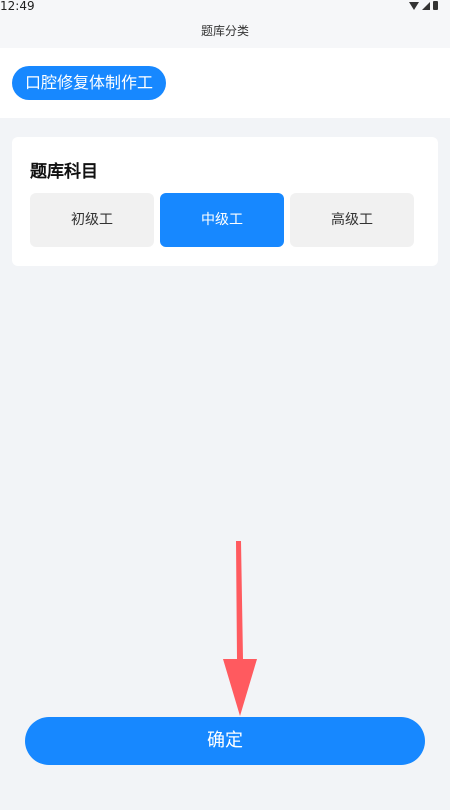 The image size is (450, 810). I want to click on level-option-intermediate: 中级工, so click(222, 220).